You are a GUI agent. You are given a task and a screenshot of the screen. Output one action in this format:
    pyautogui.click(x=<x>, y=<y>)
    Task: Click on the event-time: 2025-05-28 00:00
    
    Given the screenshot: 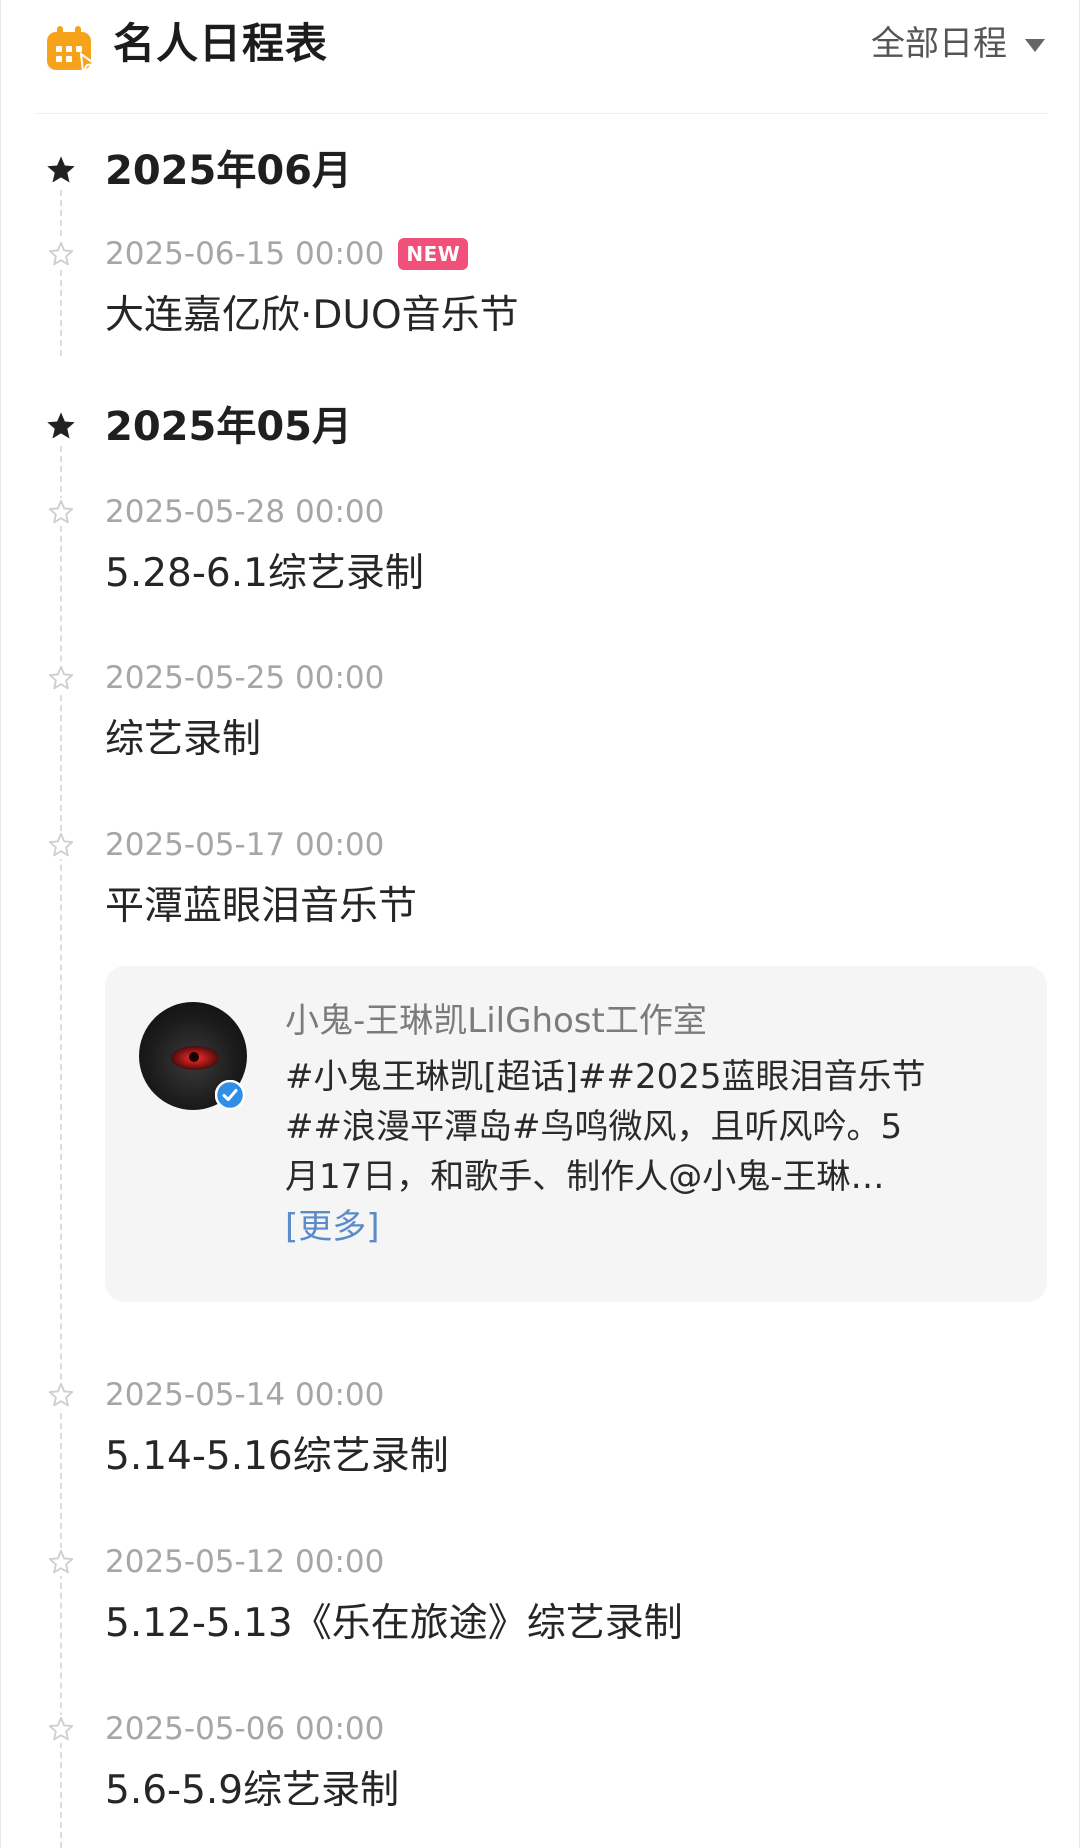 What is the action you would take?
    pyautogui.click(x=245, y=512)
    